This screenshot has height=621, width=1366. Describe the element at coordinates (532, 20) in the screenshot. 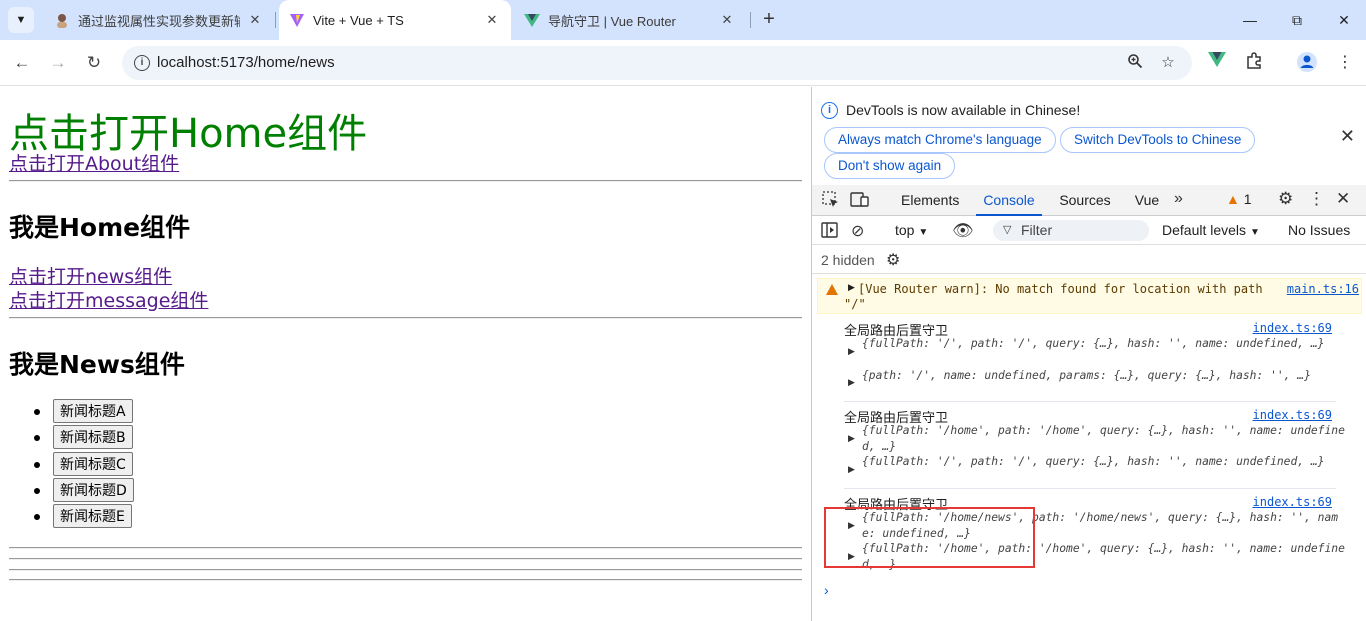

I see `vue-logo-icon` at that location.